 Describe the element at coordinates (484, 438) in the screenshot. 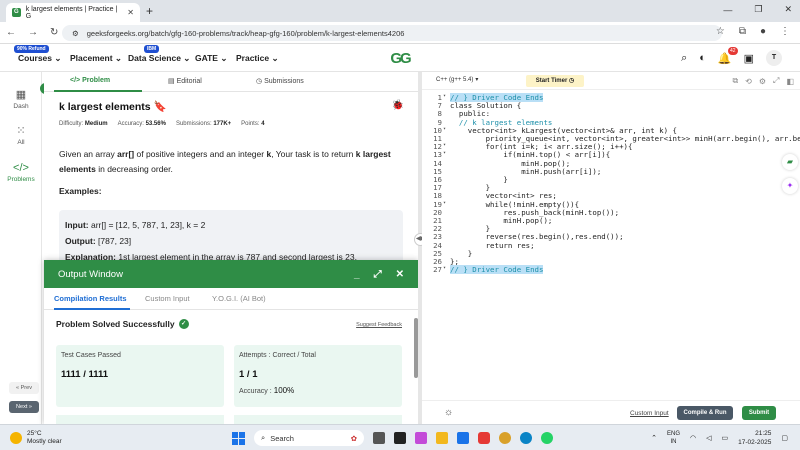

I see `youtube-icon` at that location.